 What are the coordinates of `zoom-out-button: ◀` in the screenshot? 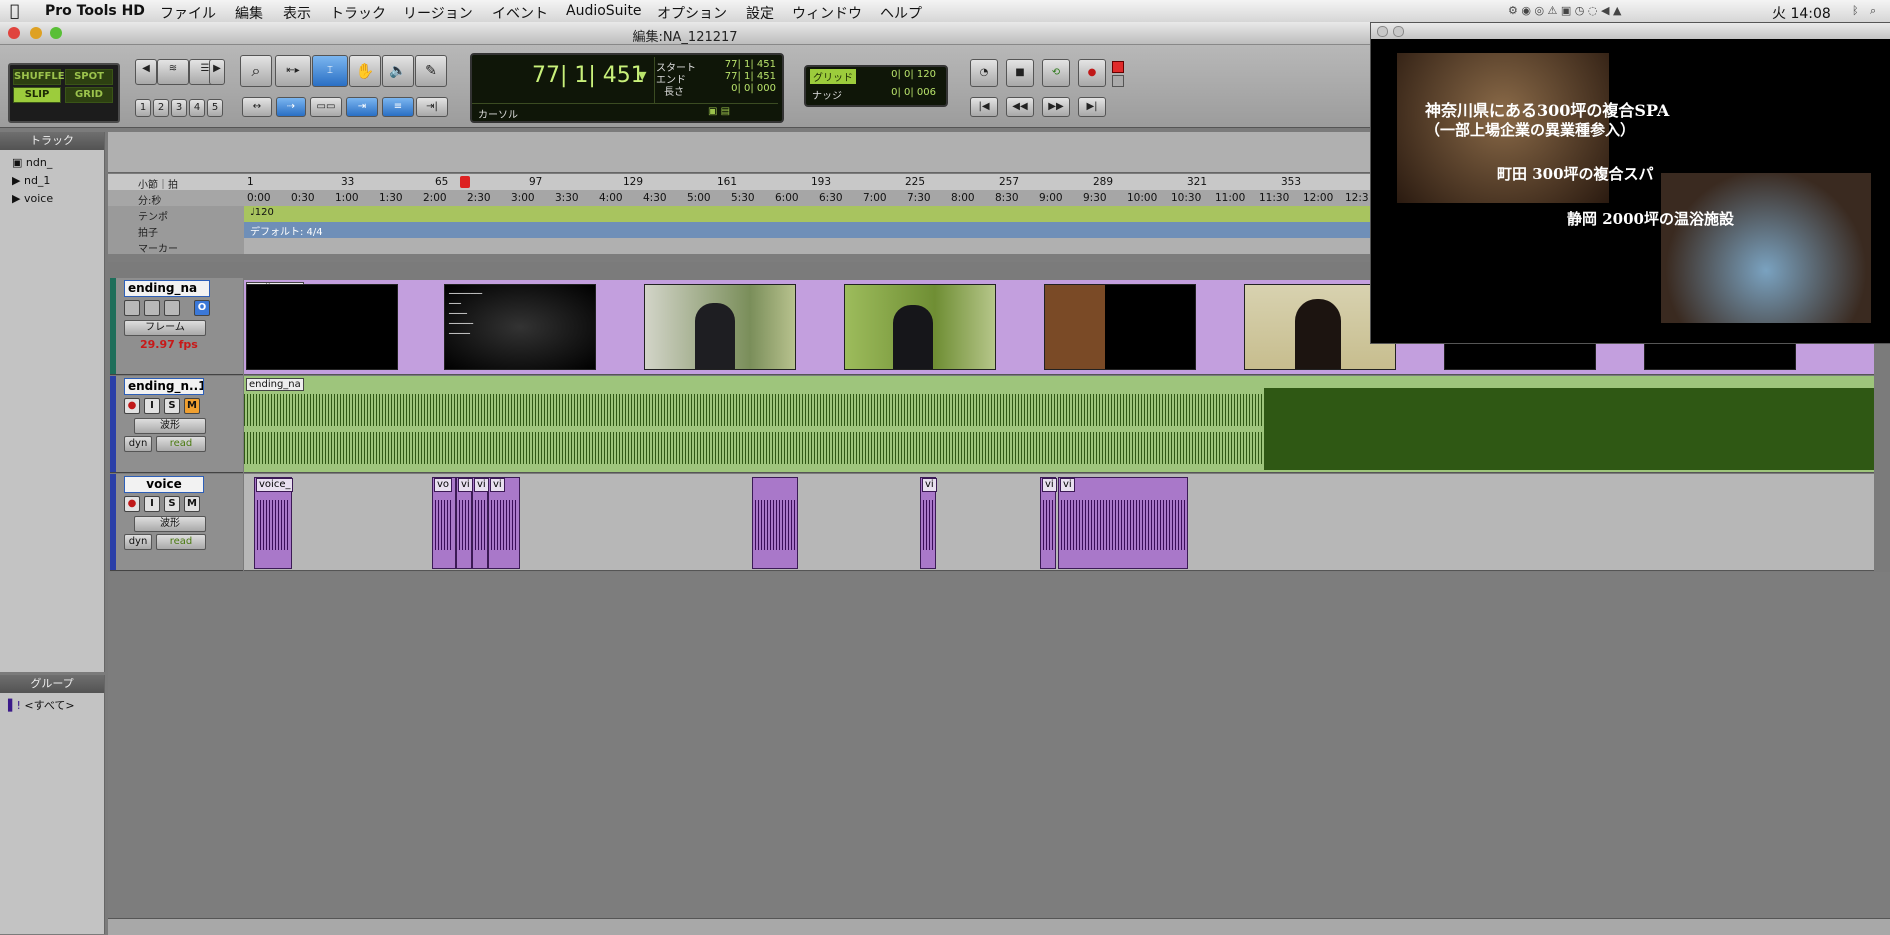 It's located at (146, 72).